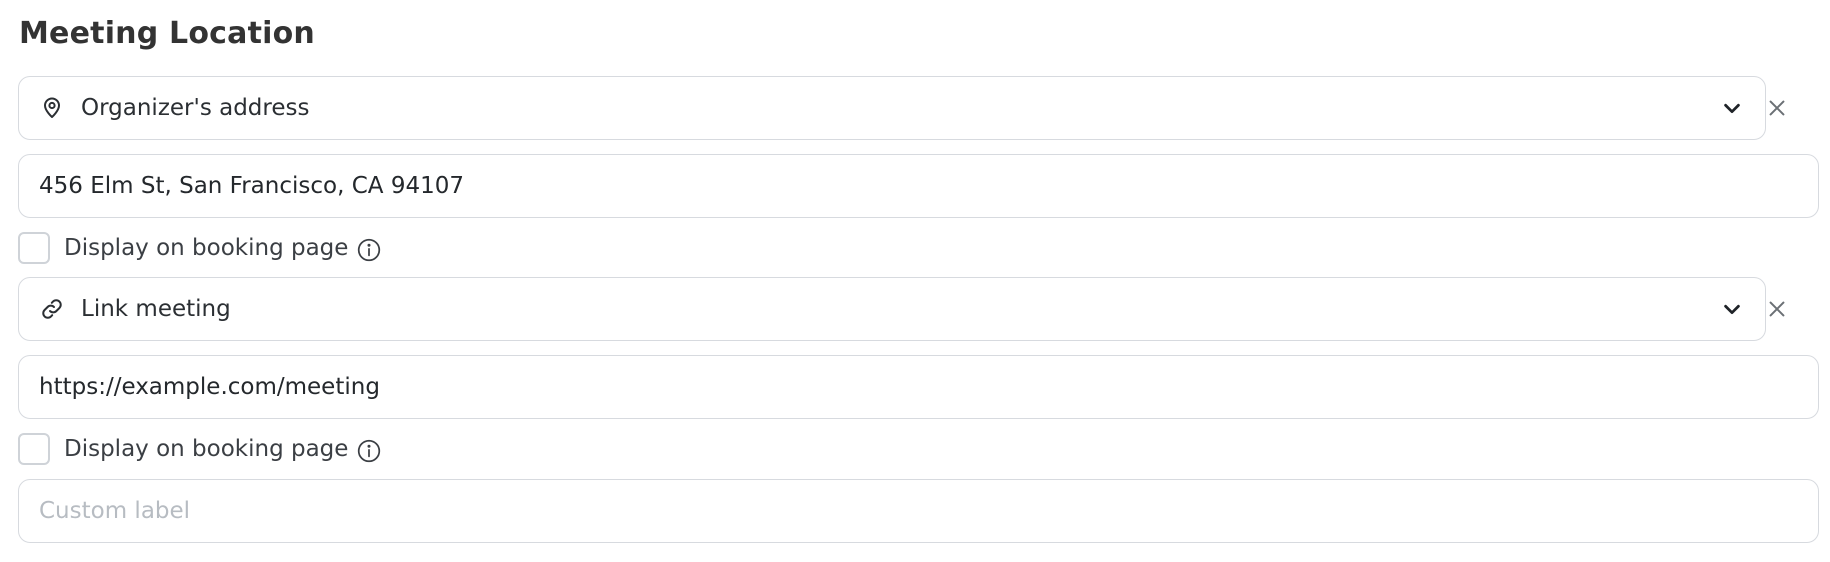 The width and height of the screenshot is (1830, 562). I want to click on address-field, so click(918, 186).